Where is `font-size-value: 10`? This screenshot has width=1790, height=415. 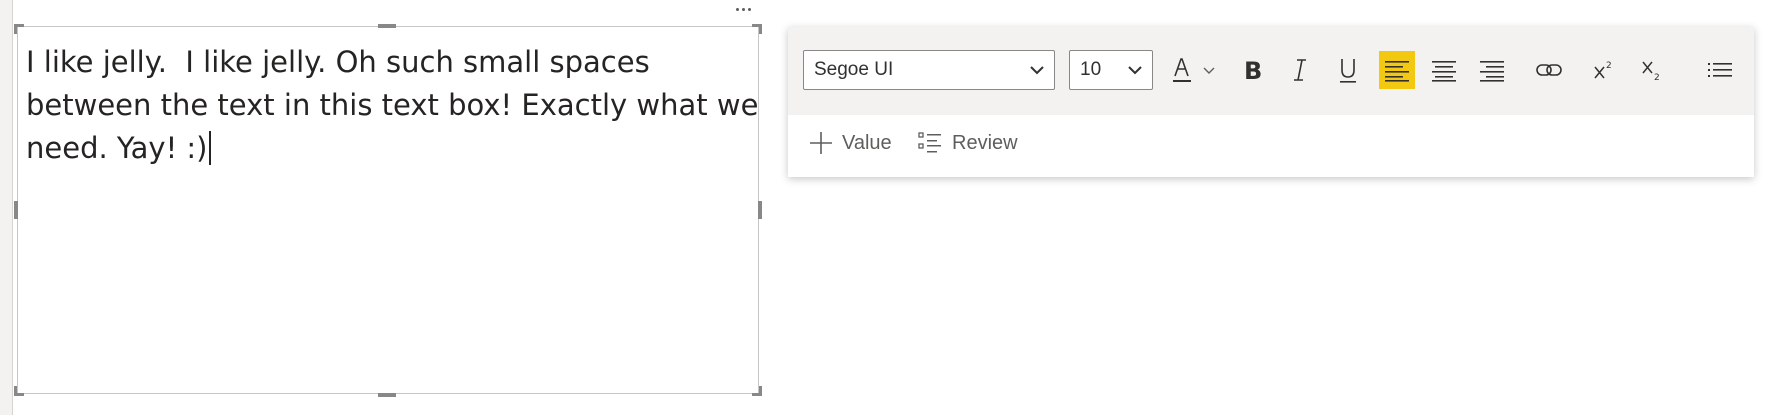 font-size-value: 10 is located at coordinates (1091, 69).